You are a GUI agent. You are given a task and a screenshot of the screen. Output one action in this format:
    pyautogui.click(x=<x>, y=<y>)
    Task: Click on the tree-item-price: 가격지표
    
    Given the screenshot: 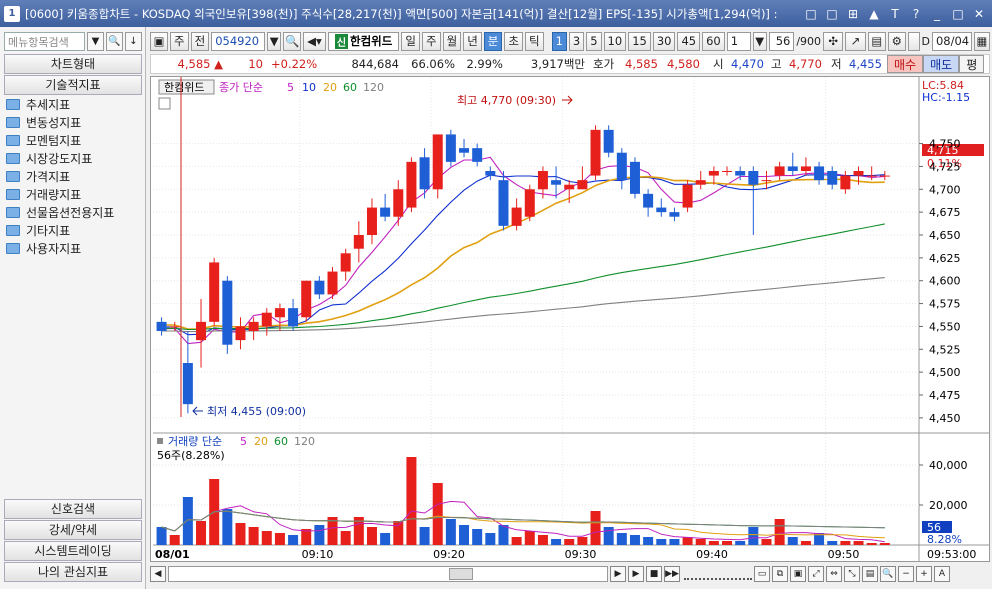 What is the action you would take?
    pyautogui.click(x=73, y=176)
    